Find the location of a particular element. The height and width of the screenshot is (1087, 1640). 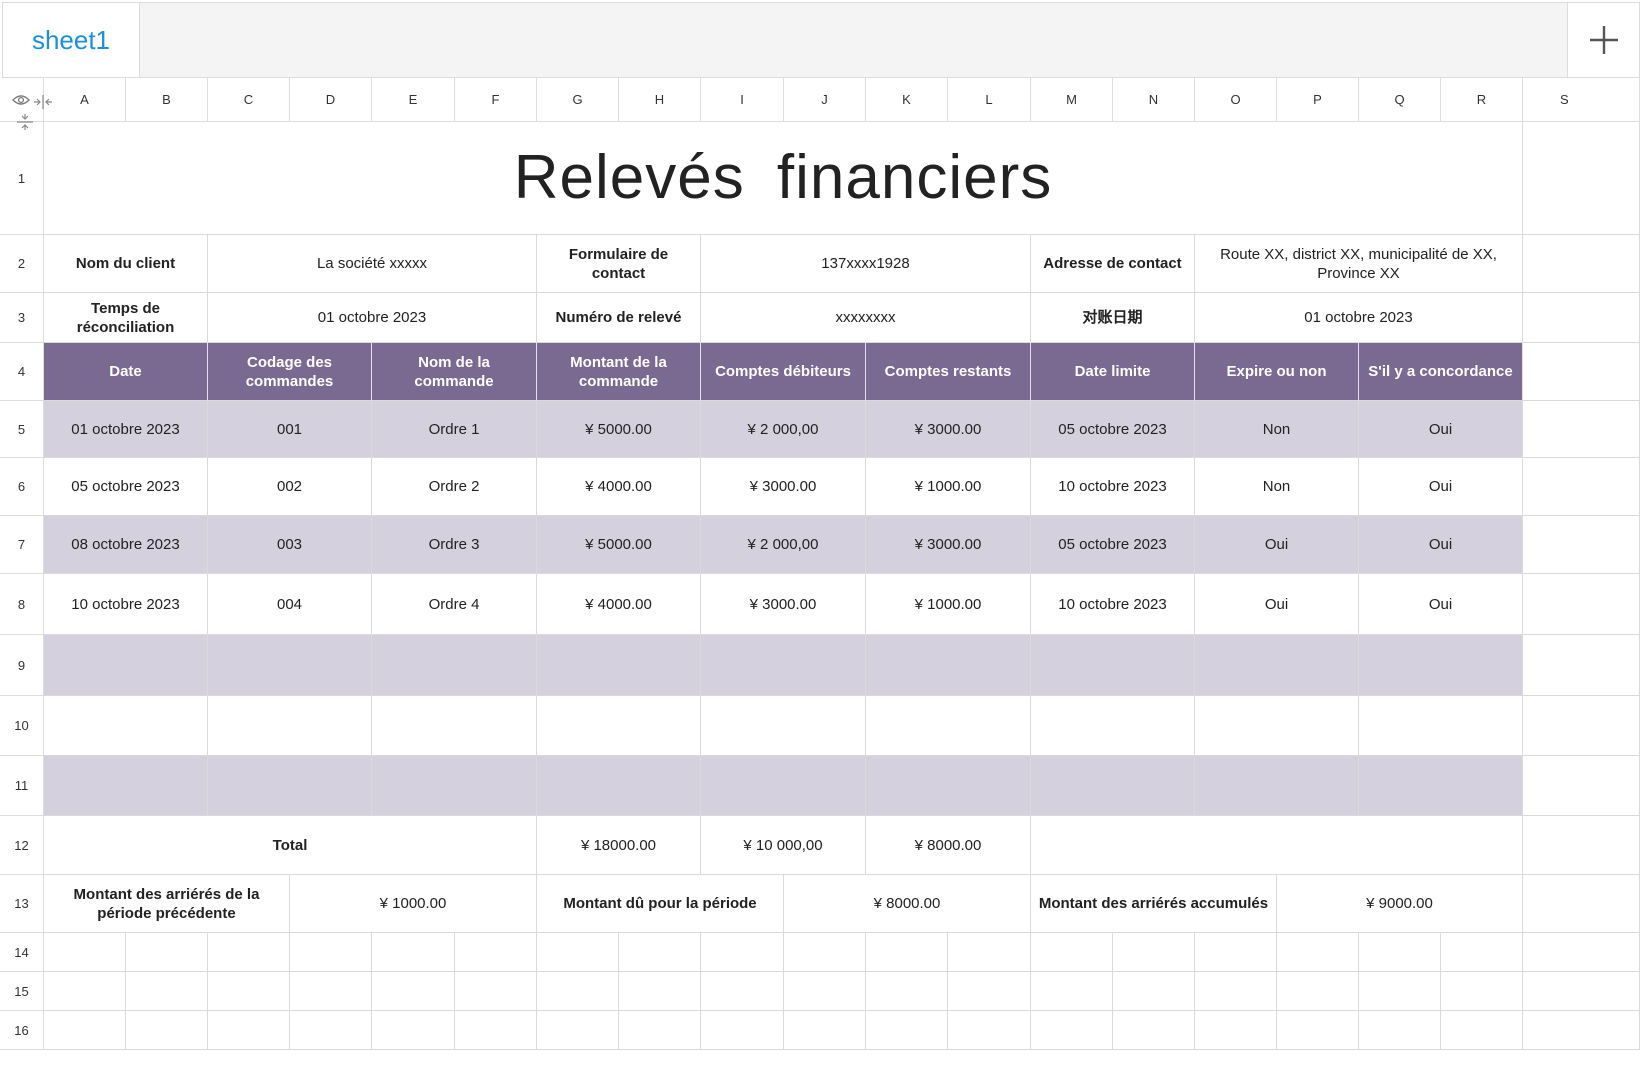

row-header-15: 15 is located at coordinates (22, 991).